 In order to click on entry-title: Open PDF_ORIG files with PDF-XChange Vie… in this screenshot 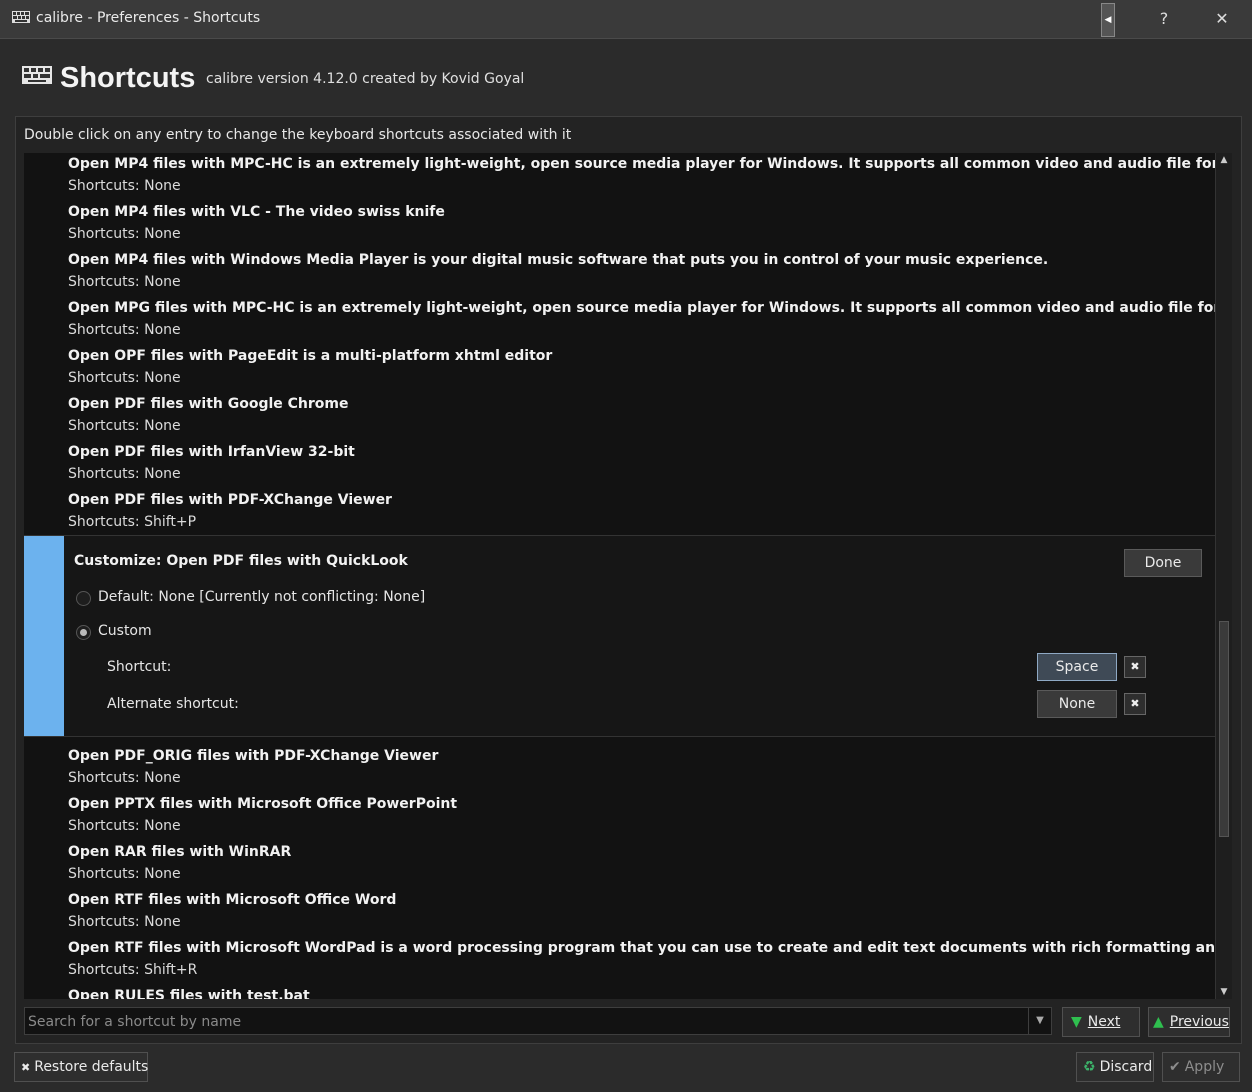, I will do `click(253, 756)`.